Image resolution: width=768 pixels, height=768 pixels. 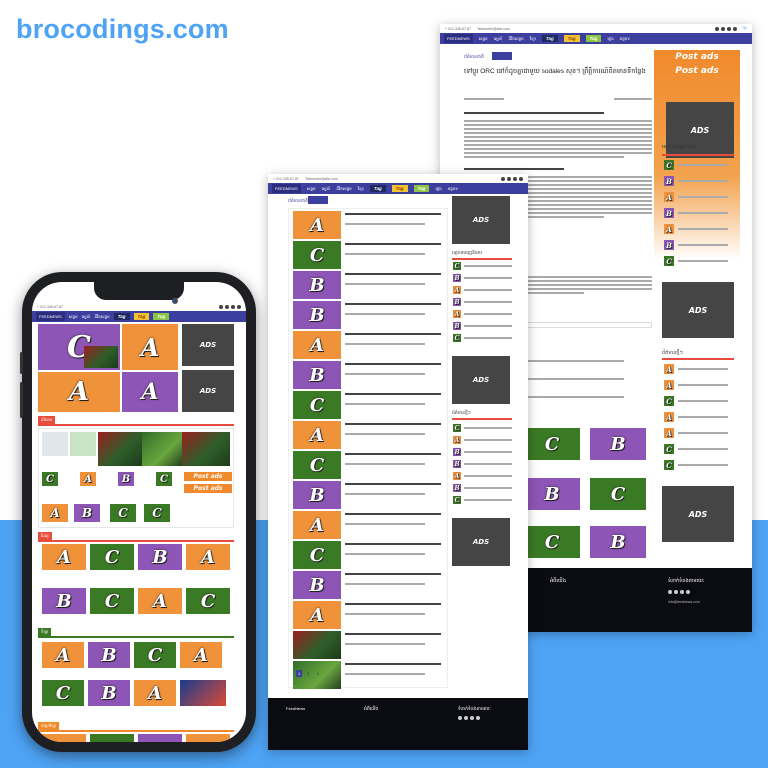 I want to click on language-link: ខ្មែរ, so click(x=745, y=28).